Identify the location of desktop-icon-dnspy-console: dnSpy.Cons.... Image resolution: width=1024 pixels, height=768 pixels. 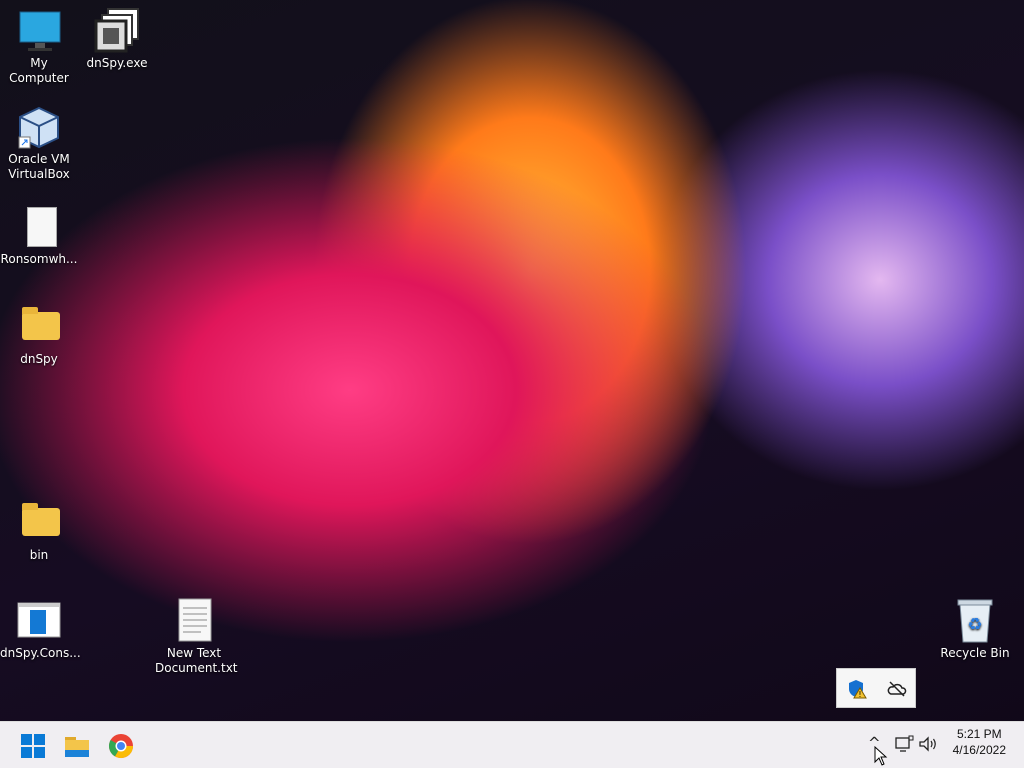
(40, 629).